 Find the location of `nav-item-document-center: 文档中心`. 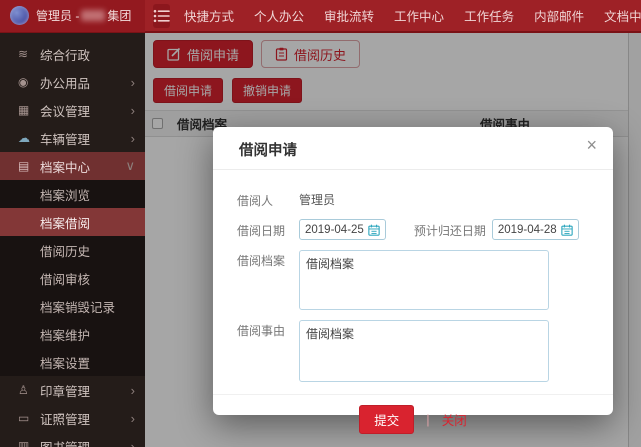

nav-item-document-center: 文档中心 is located at coordinates (622, 15).